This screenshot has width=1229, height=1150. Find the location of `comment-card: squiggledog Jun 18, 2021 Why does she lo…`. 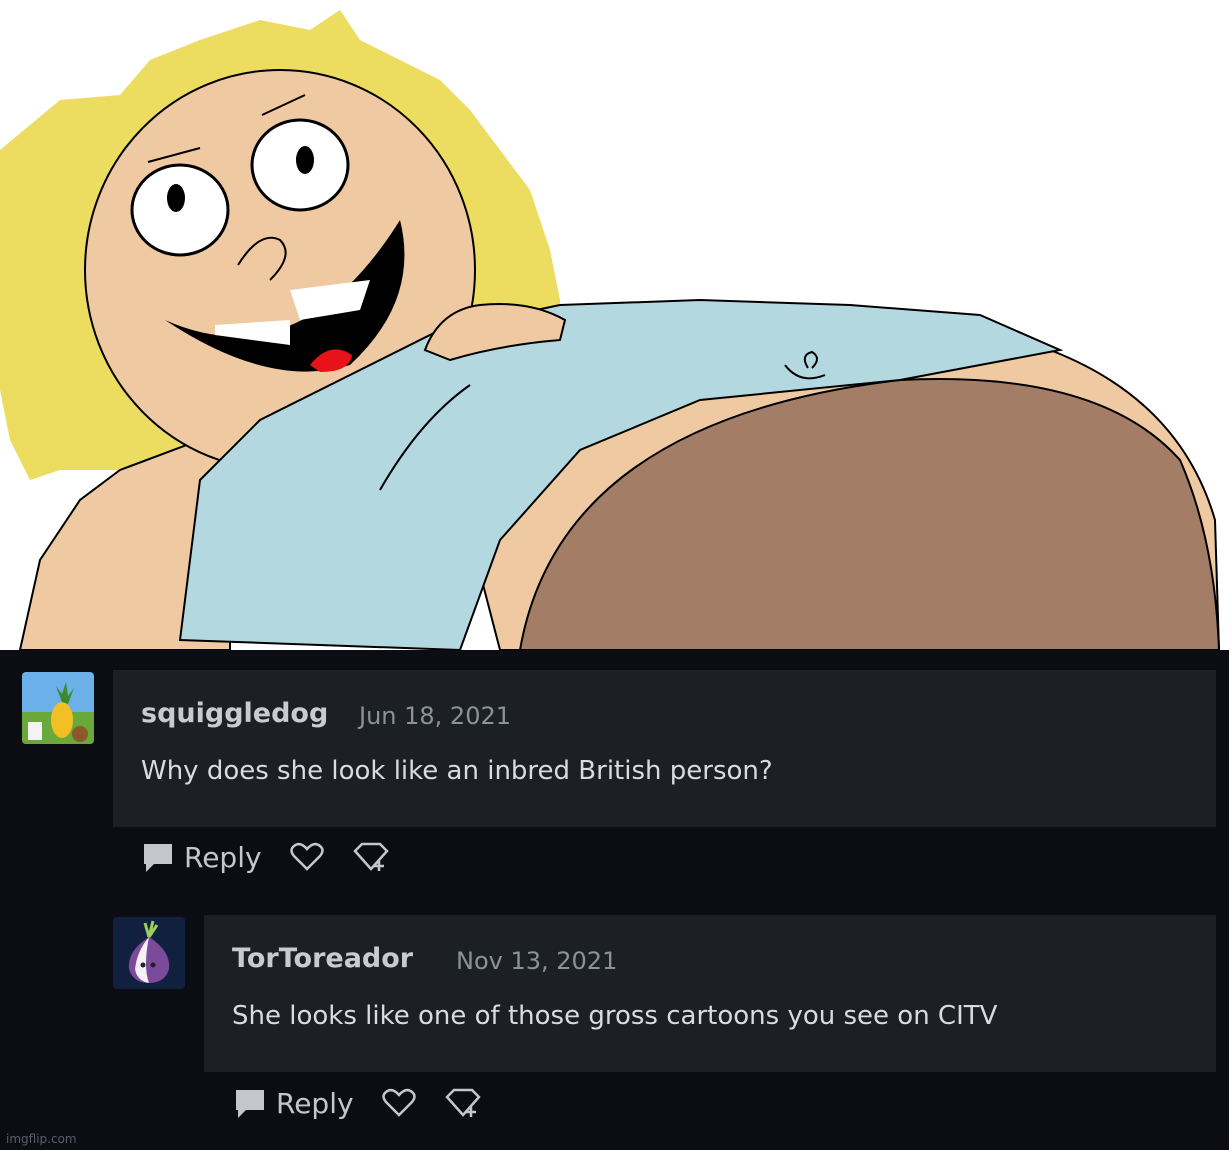

comment-card: squiggledog Jun 18, 2021 Why does she lo… is located at coordinates (664, 748).